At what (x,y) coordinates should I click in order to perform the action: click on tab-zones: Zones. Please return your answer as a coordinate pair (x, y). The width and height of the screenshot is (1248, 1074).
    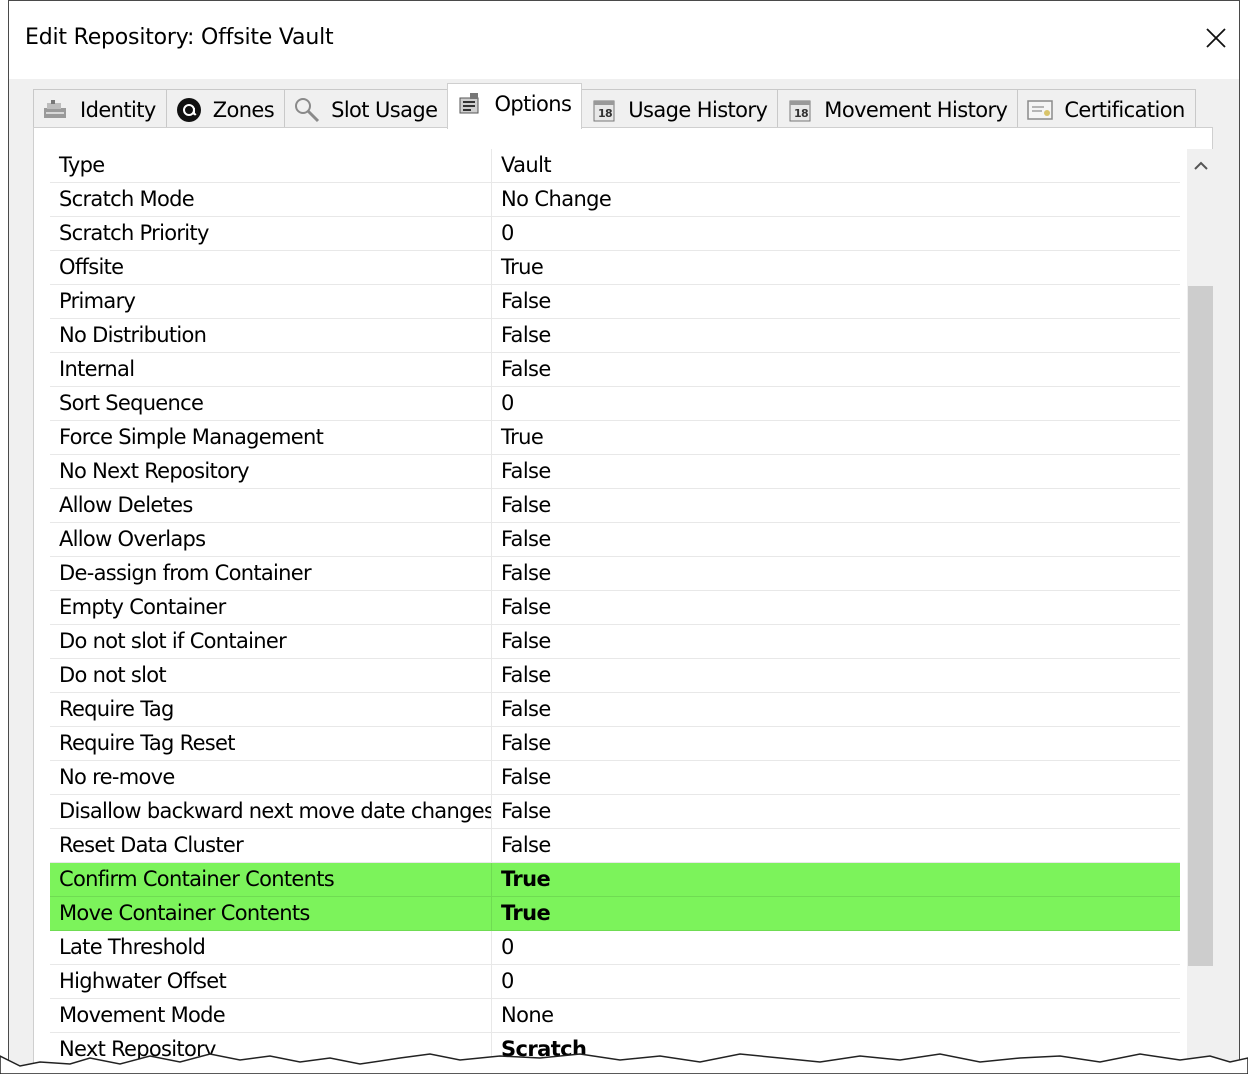
    Looking at the image, I should click on (225, 109).